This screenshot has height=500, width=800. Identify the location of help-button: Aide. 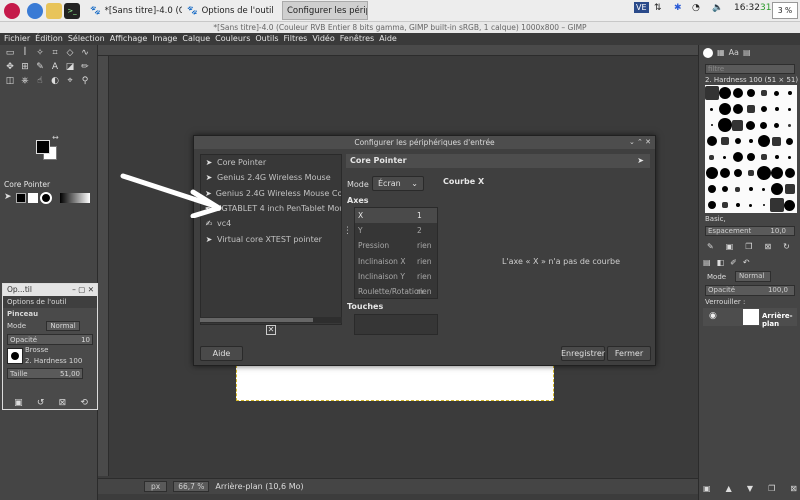
(221, 353).